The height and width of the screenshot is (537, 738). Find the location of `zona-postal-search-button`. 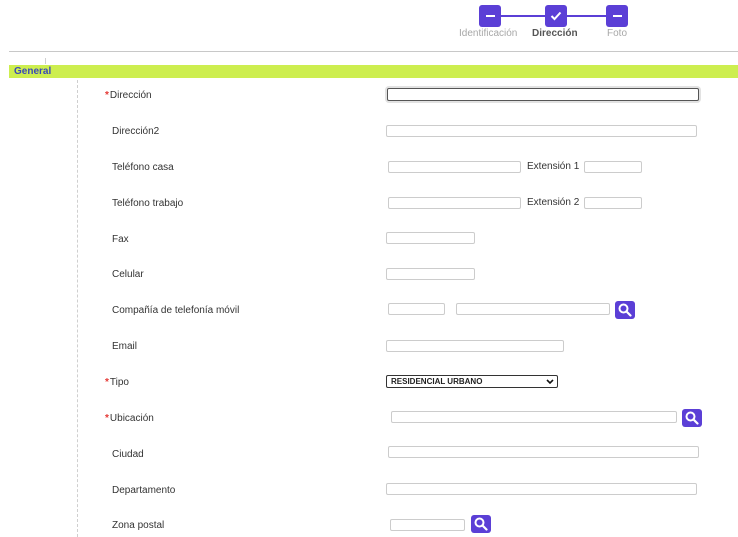

zona-postal-search-button is located at coordinates (481, 524).